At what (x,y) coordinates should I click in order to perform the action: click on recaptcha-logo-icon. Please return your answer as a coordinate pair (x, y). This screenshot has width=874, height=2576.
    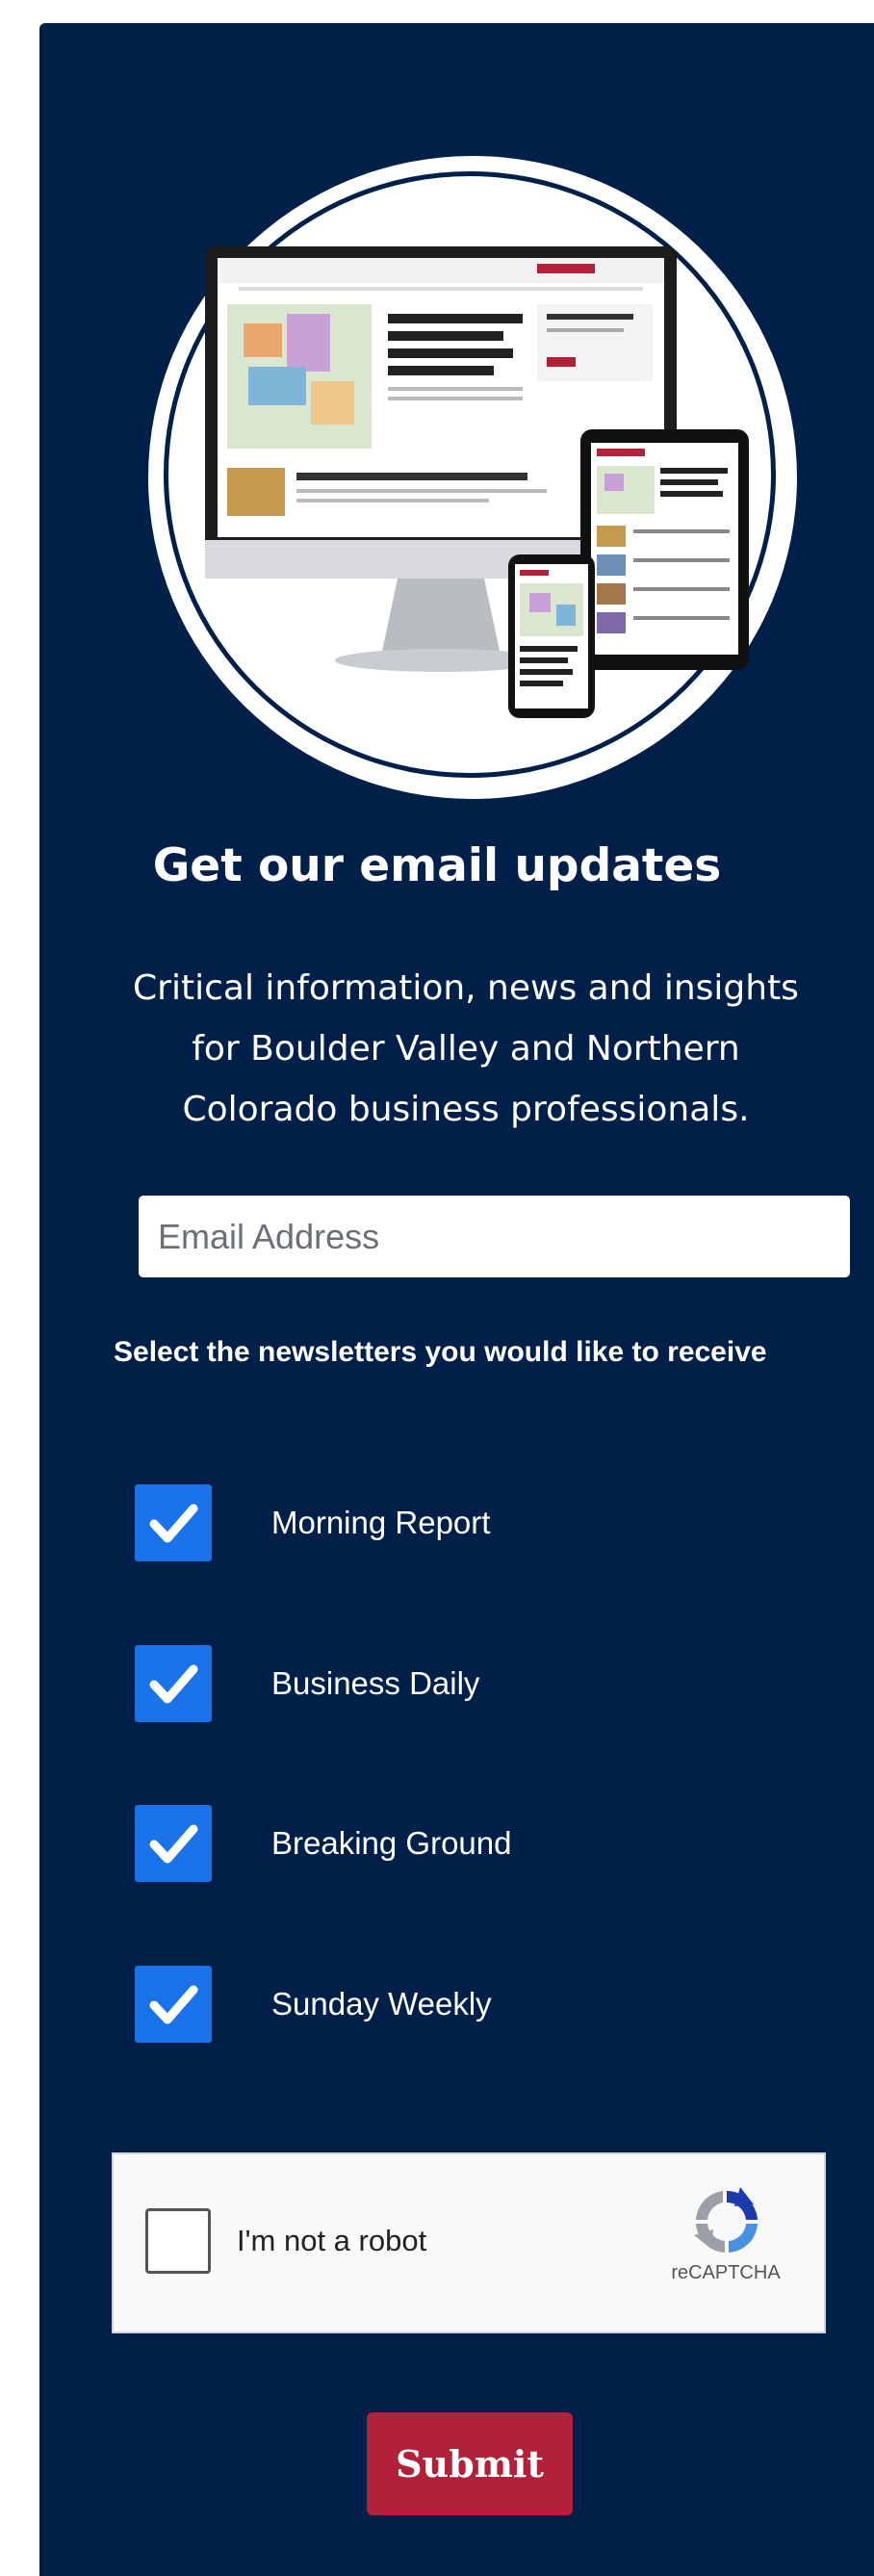
    Looking at the image, I should click on (726, 2220).